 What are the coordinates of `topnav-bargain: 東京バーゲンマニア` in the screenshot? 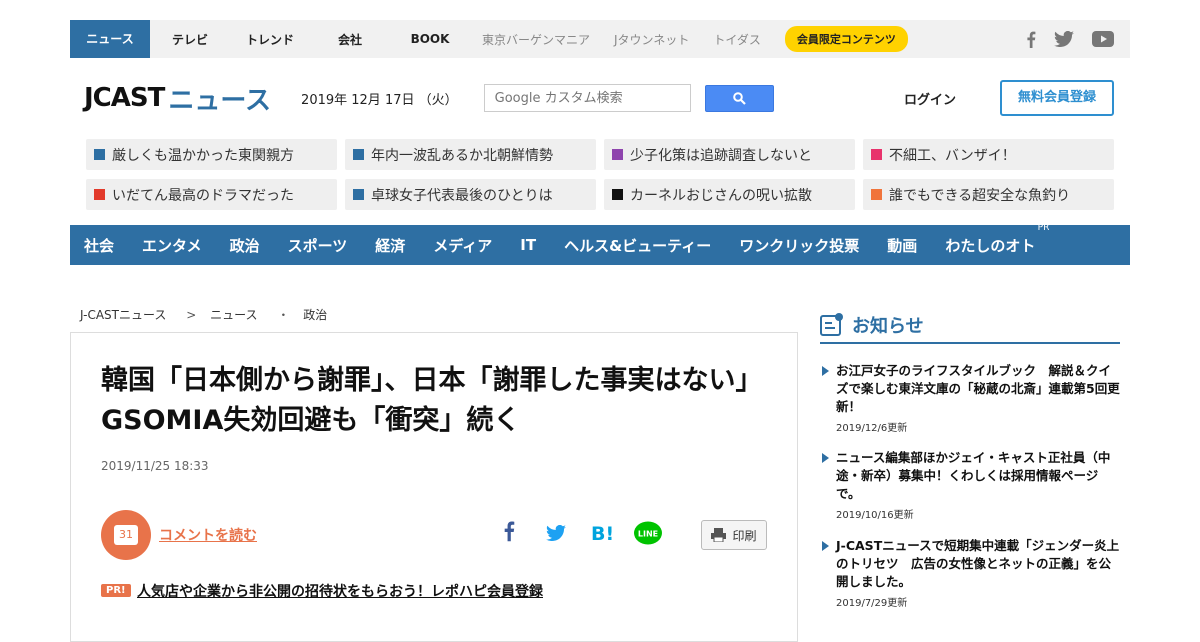 It's located at (536, 39).